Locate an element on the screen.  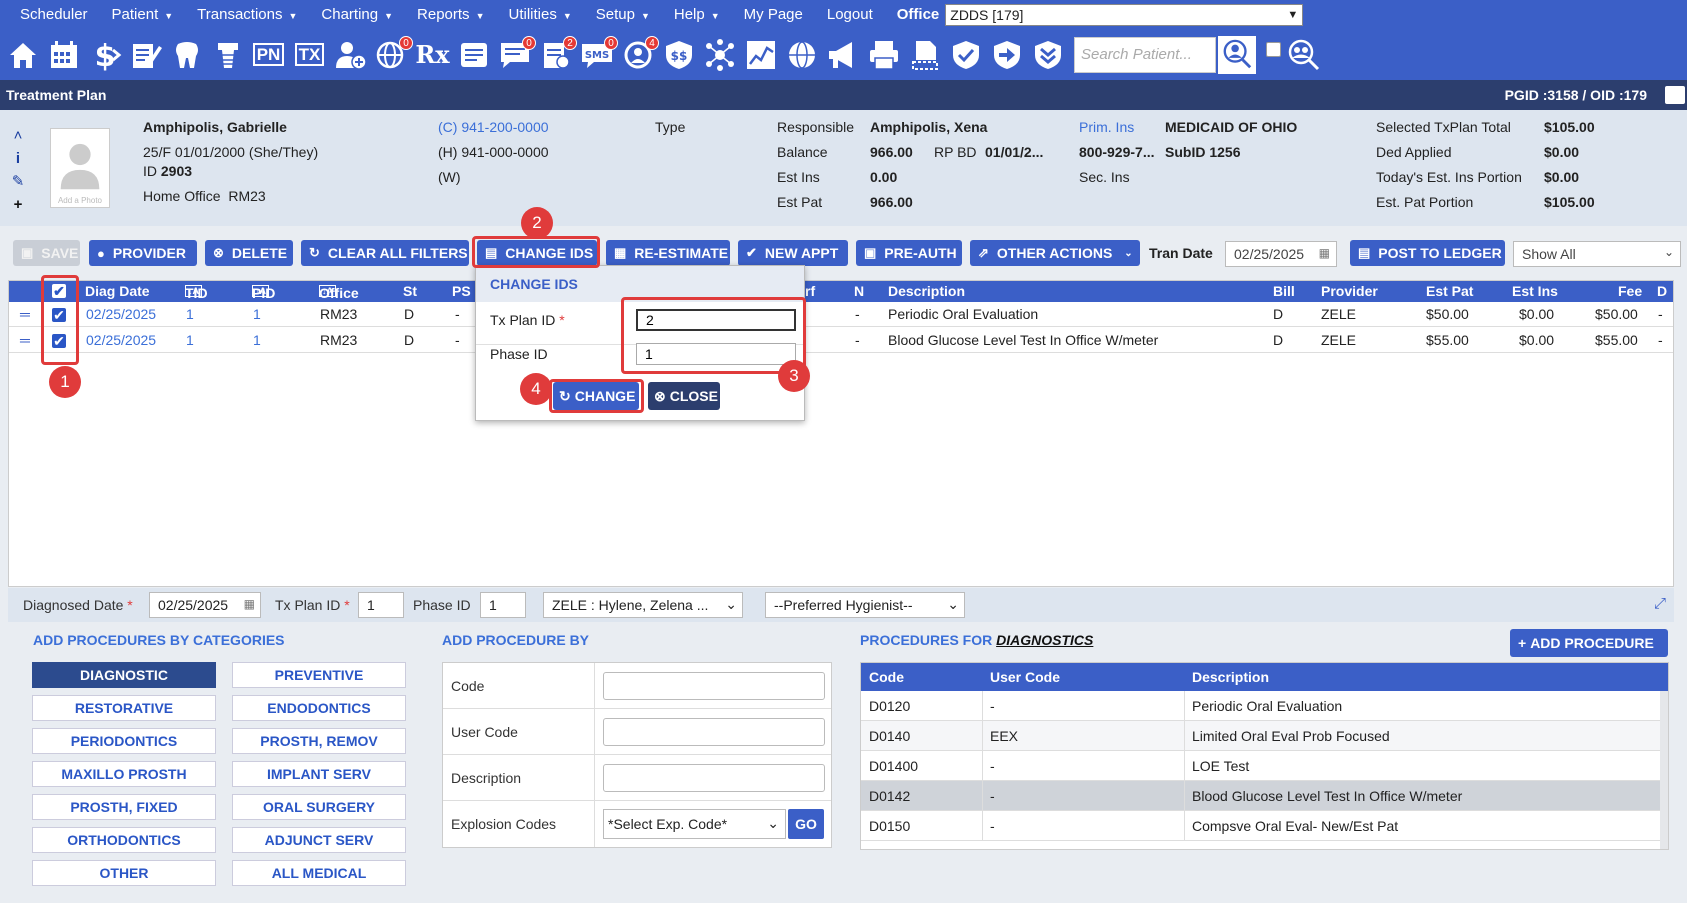
procedure-row: D0120 - Periodic Oral Evaluation is located at coordinates (1264, 706).